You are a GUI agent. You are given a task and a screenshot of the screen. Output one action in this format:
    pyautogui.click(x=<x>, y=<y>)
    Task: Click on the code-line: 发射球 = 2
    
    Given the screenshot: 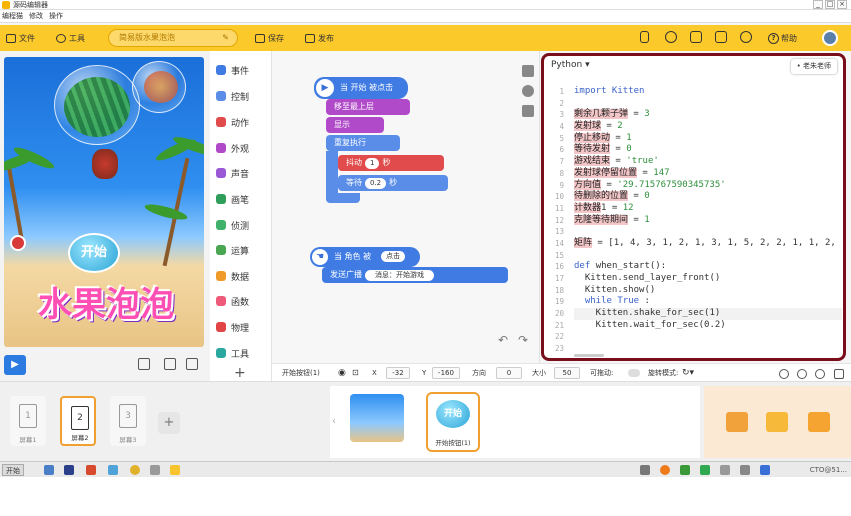 What is the action you would take?
    pyautogui.click(x=708, y=127)
    